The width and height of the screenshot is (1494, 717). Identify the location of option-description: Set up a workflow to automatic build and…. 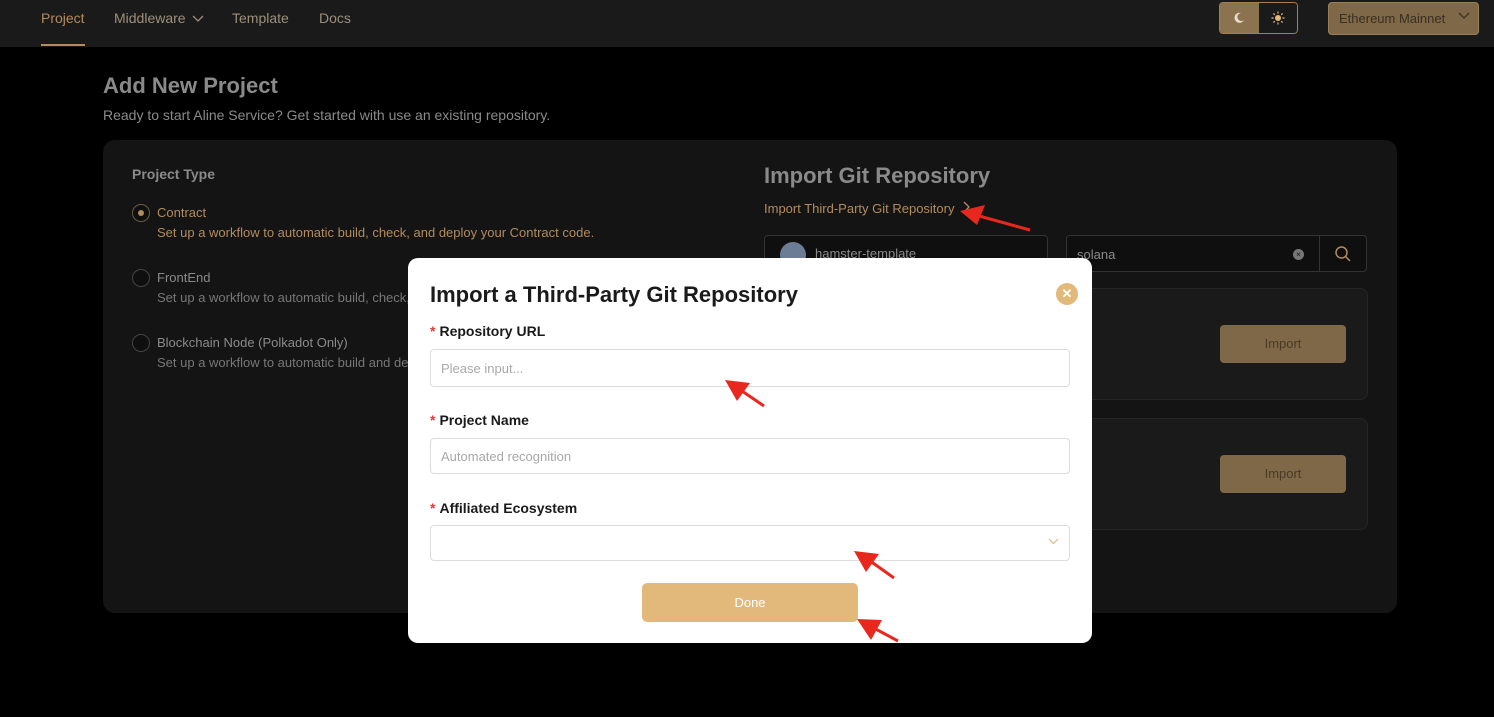
(286, 362).